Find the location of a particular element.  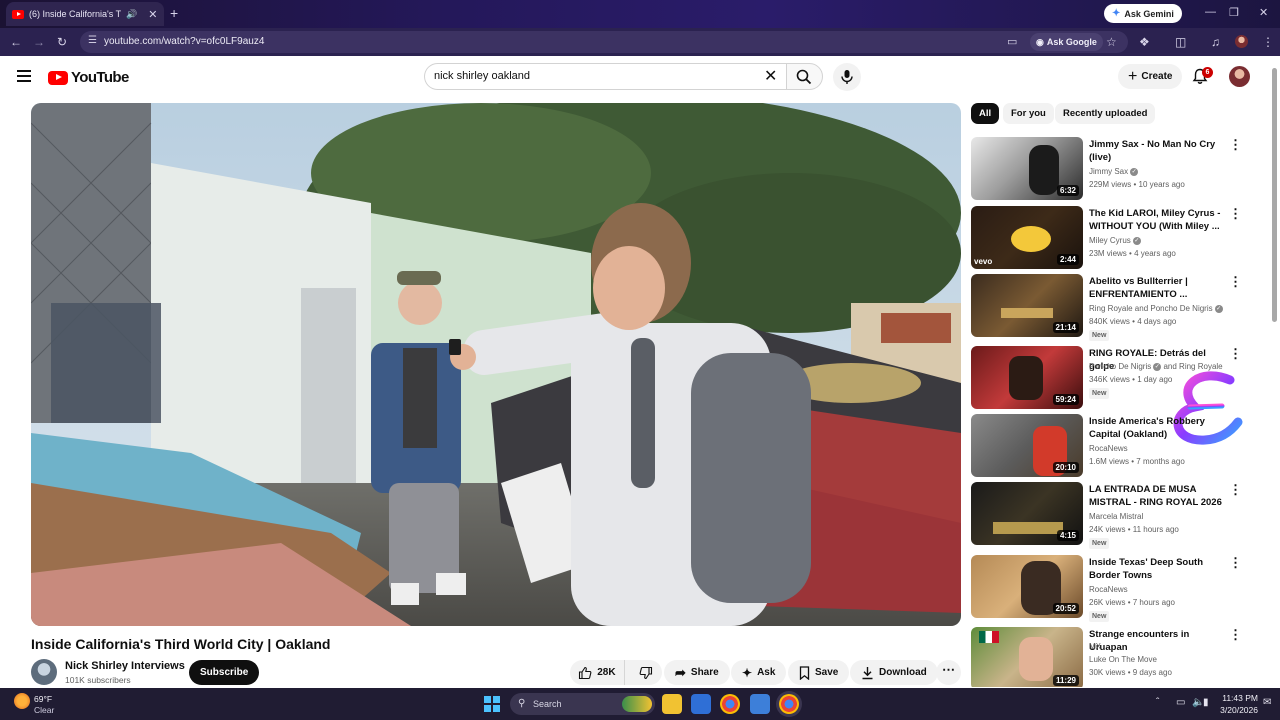

store-app-icon is located at coordinates (760, 704).